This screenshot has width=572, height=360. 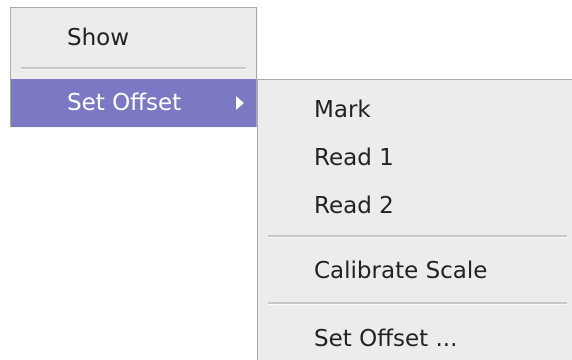 I want to click on menu-item-show: Show, so click(x=133, y=38).